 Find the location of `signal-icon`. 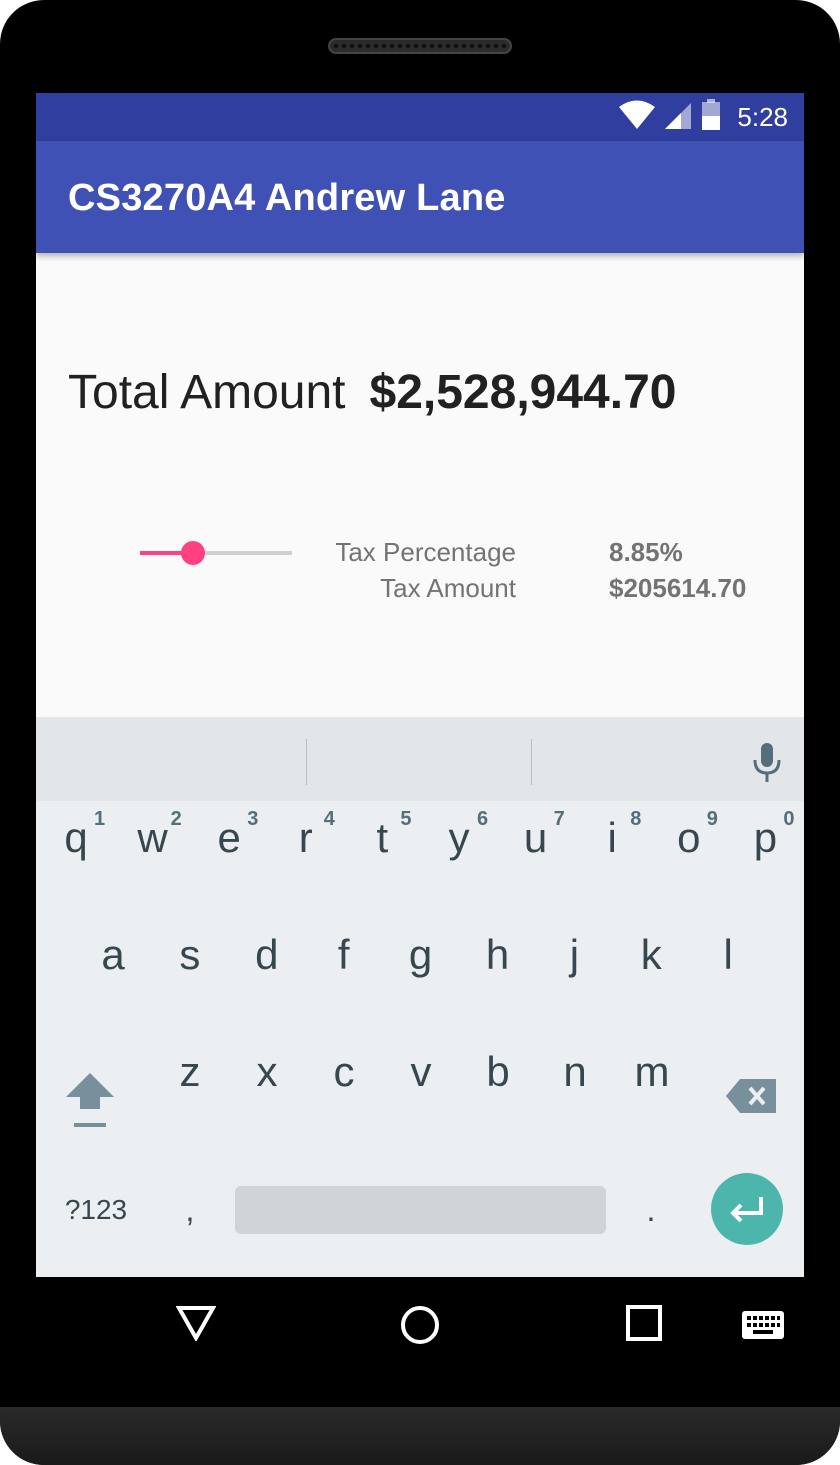

signal-icon is located at coordinates (678, 117).